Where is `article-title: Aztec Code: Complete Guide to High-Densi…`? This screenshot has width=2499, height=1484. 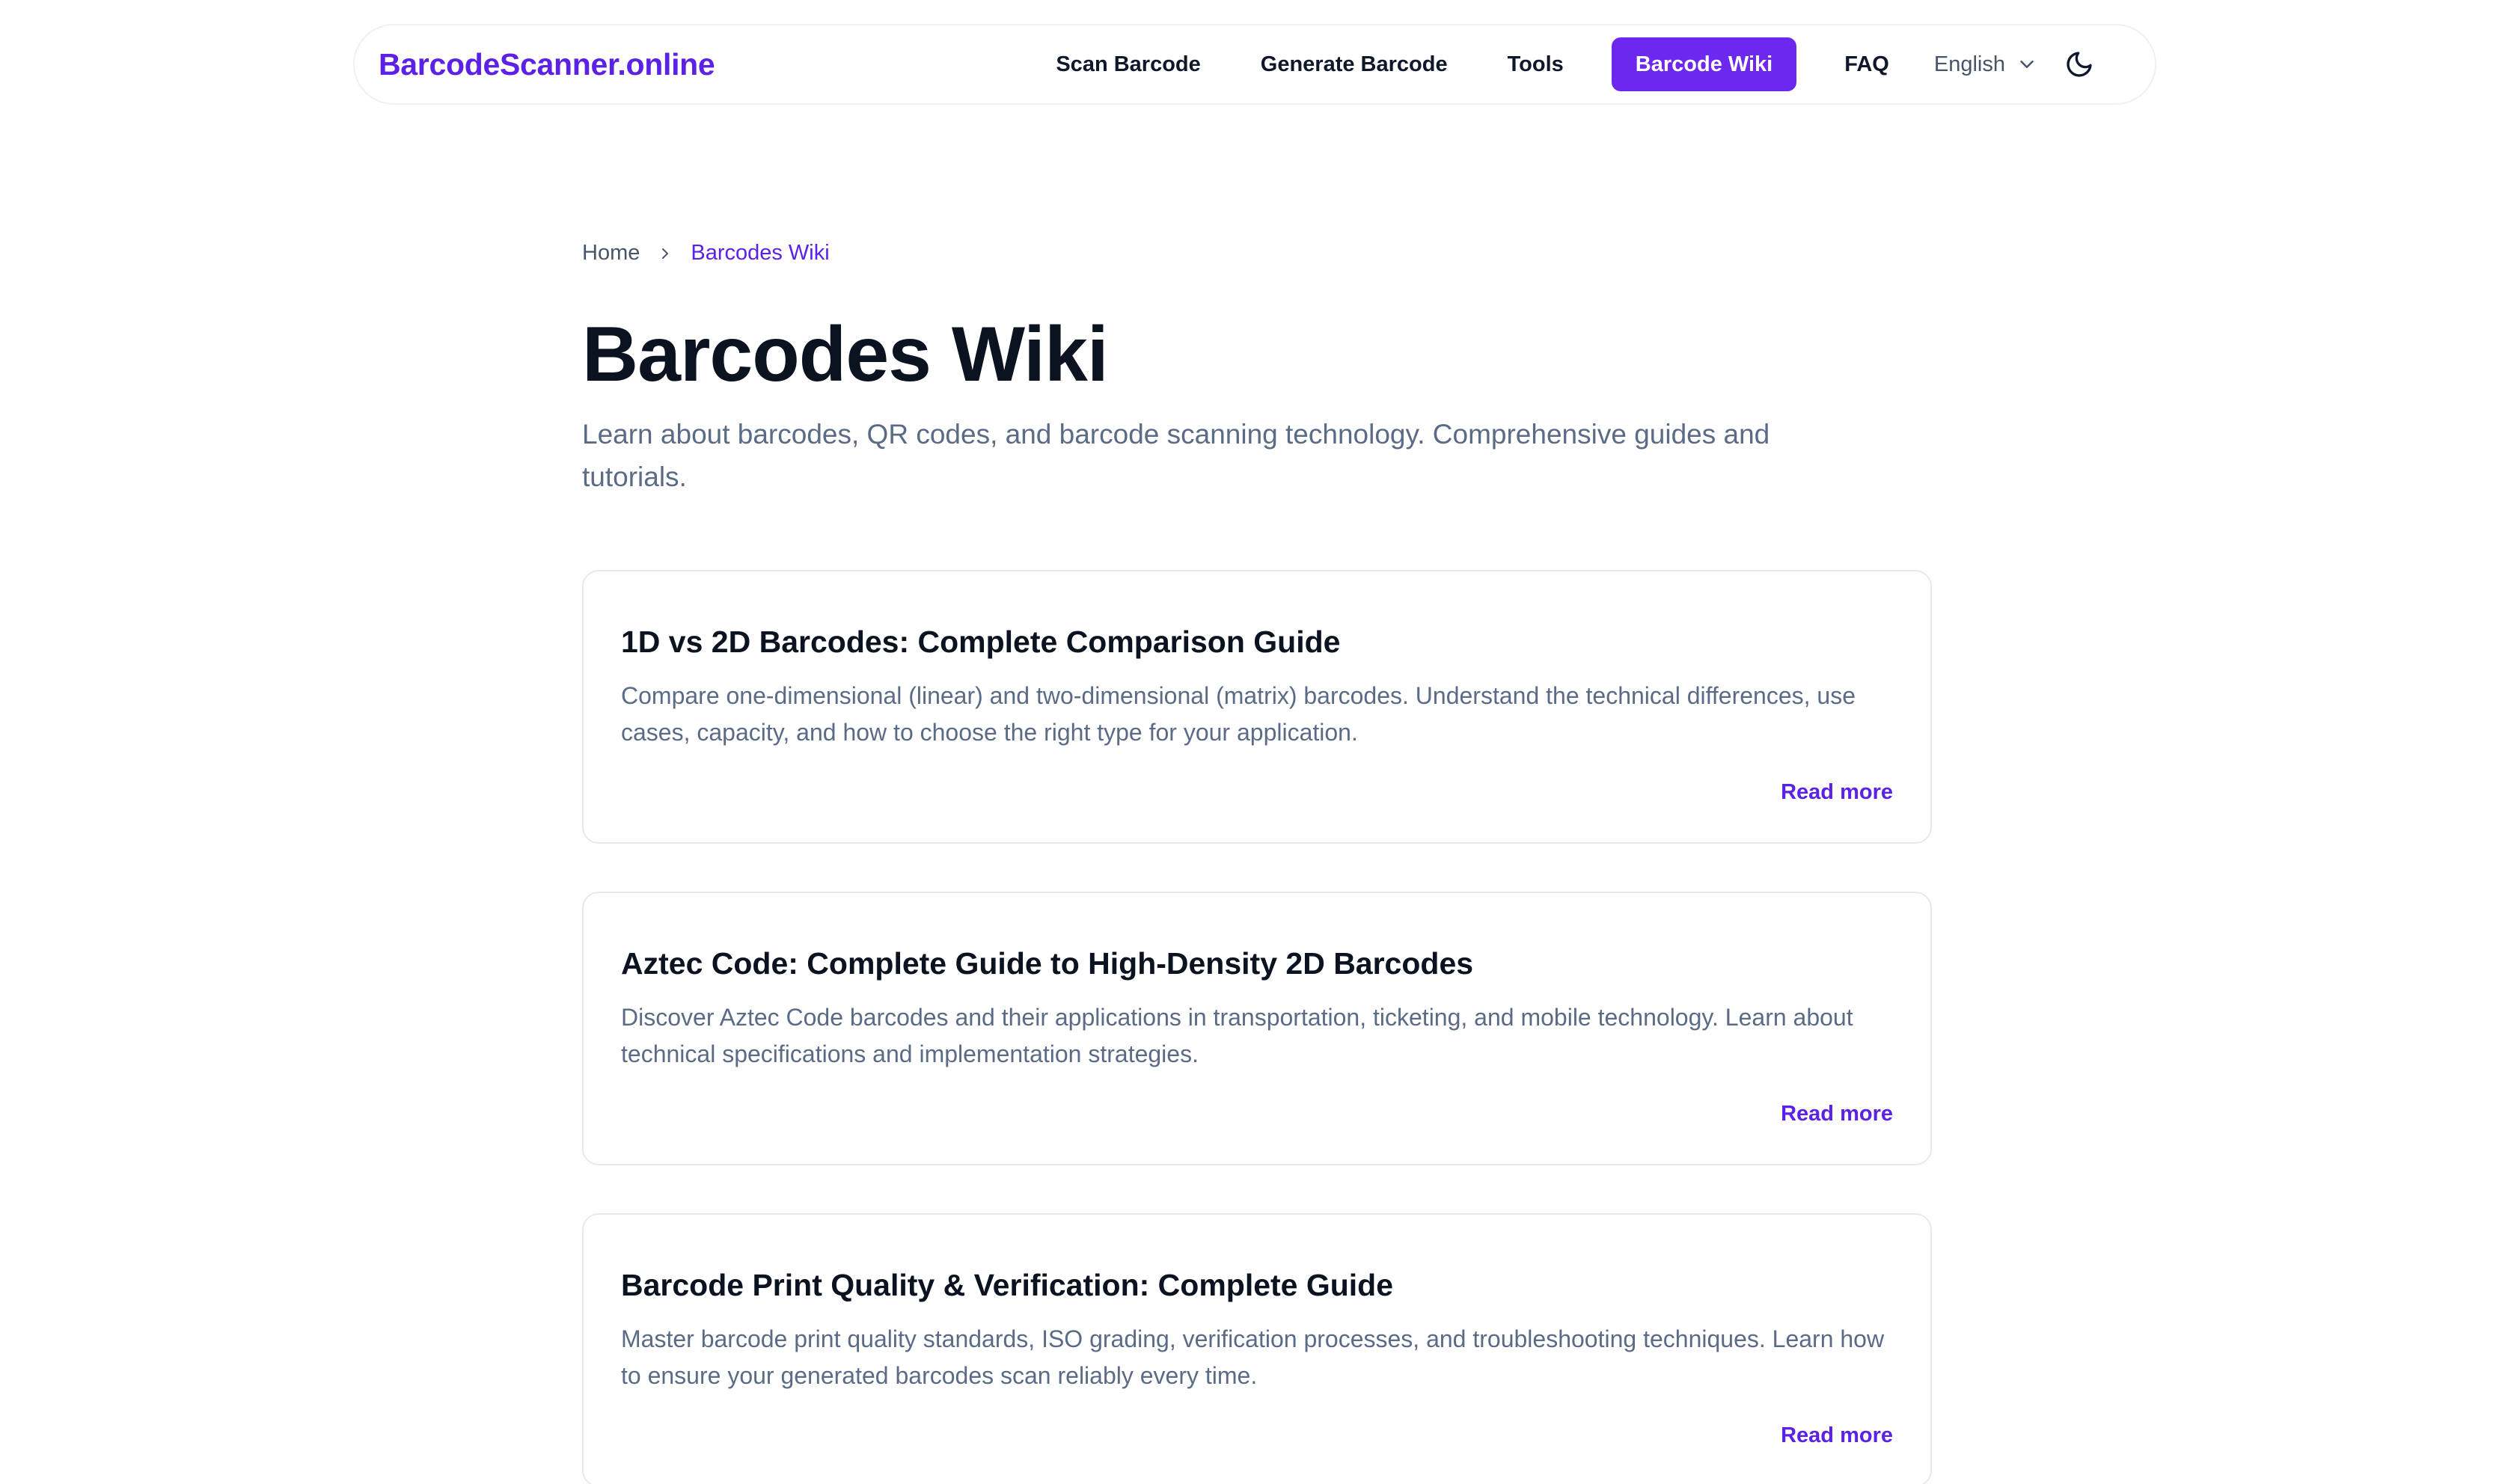
article-title: Aztec Code: Complete Guide to High-Densi… is located at coordinates (1257, 963).